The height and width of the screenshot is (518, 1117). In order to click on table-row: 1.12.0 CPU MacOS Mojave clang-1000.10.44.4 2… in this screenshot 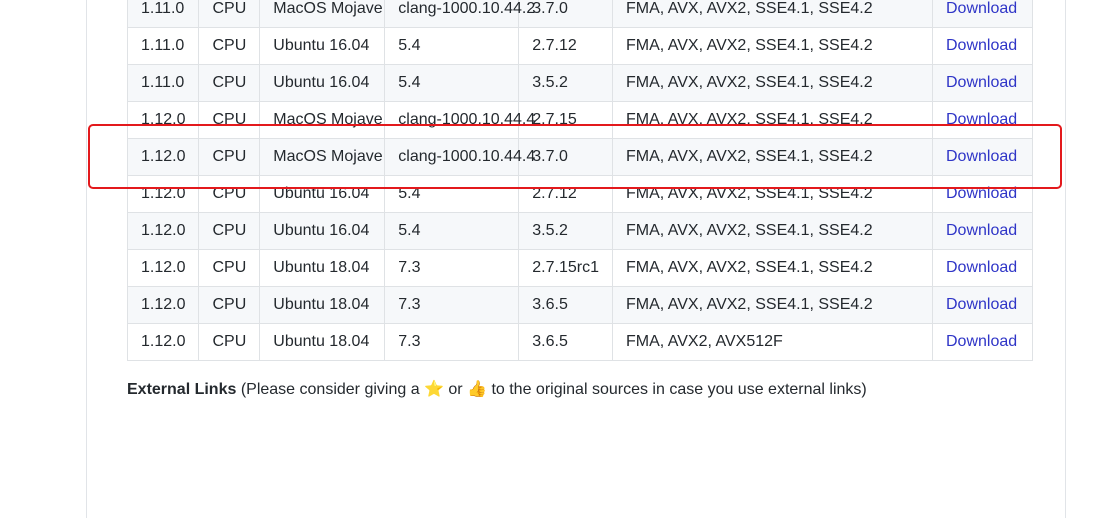, I will do `click(579, 120)`.